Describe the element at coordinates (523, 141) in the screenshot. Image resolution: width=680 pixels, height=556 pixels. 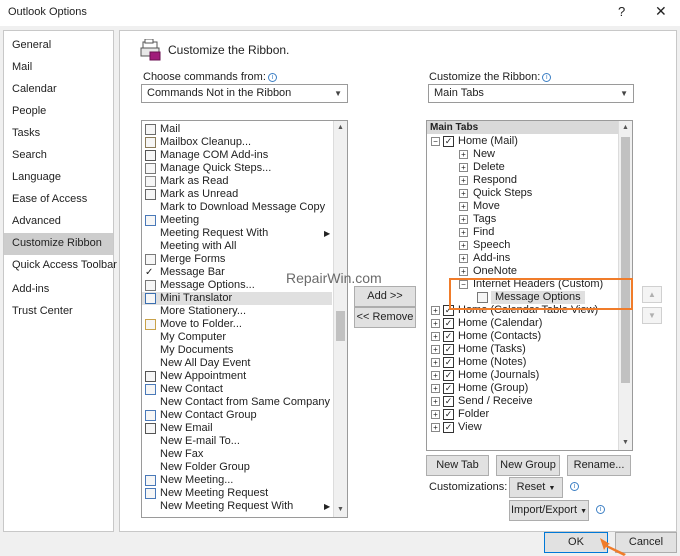
I see `tree-item: − ✓ Home (Mail)` at that location.